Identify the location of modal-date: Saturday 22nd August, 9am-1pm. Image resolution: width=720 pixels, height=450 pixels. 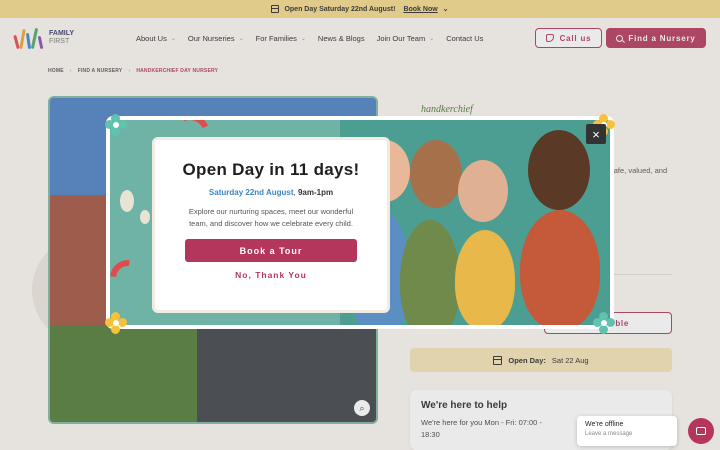
(271, 192).